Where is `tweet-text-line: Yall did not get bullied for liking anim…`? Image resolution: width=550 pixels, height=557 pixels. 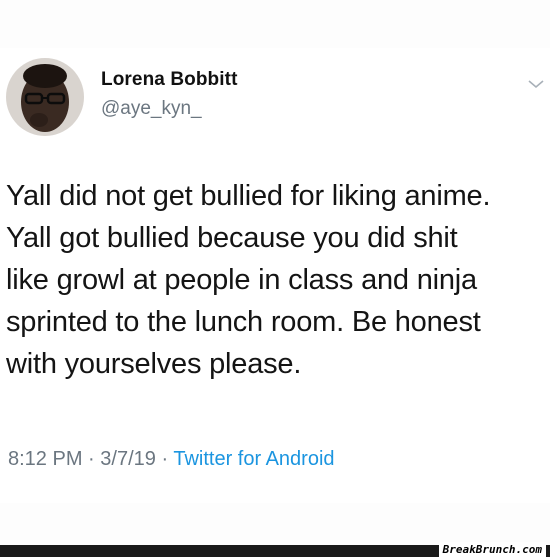
tweet-text-line: Yall did not get bullied for liking anim… is located at coordinates (248, 196).